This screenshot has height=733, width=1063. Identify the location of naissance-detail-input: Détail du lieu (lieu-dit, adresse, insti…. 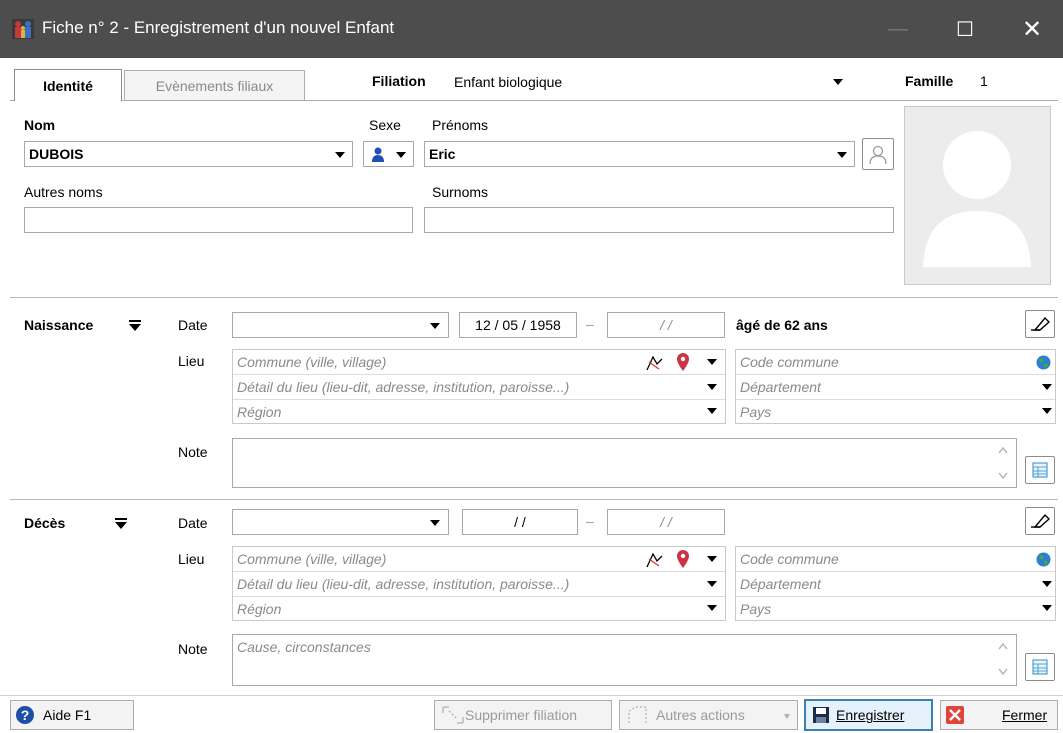
(479, 387).